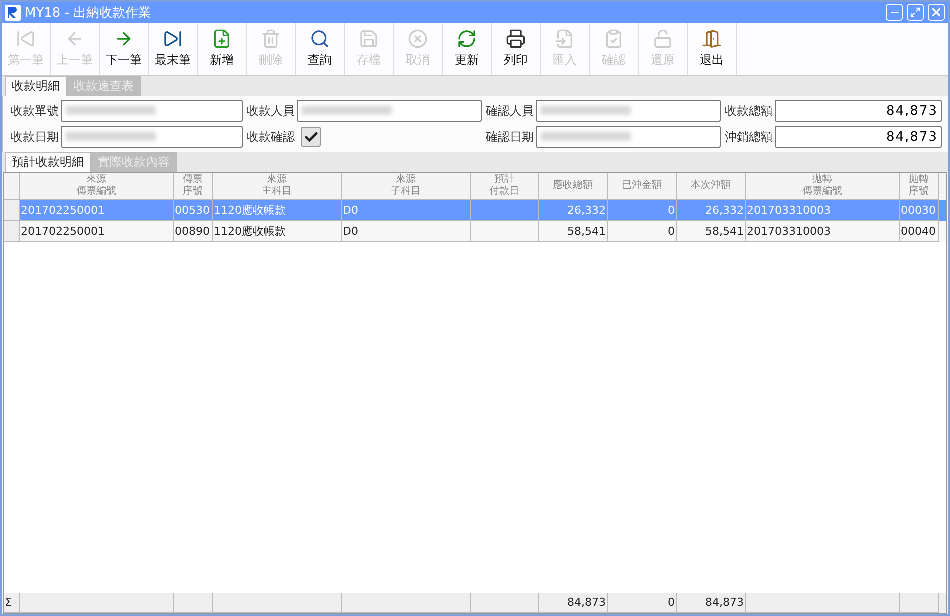  I want to click on field-label: 確認人員, so click(510, 111).